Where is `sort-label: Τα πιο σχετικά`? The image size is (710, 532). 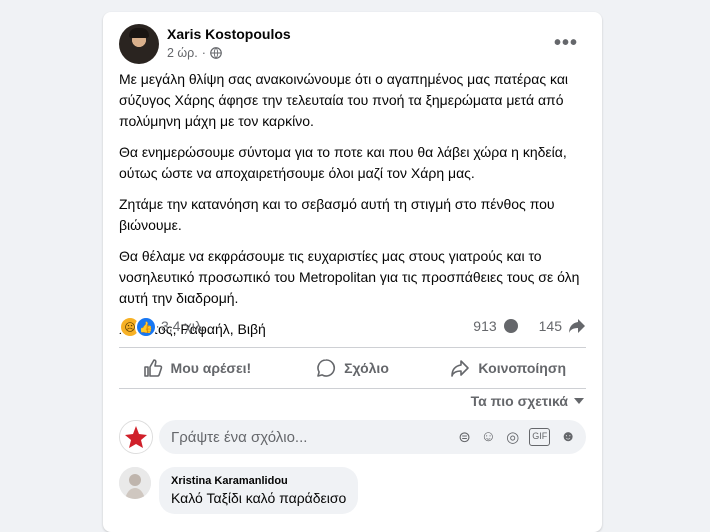
sort-label: Τα πιο σχετικά is located at coordinates (519, 401).